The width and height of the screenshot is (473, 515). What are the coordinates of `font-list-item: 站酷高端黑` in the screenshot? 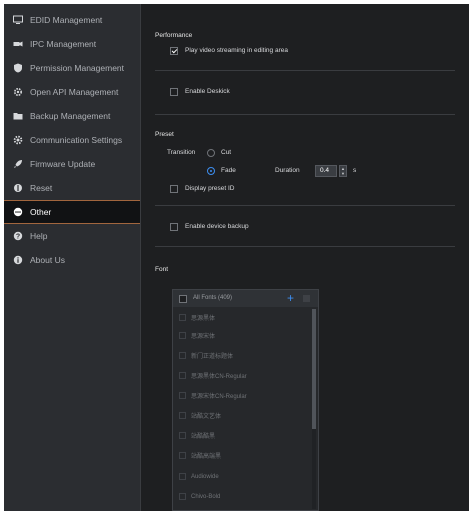 It's located at (200, 455).